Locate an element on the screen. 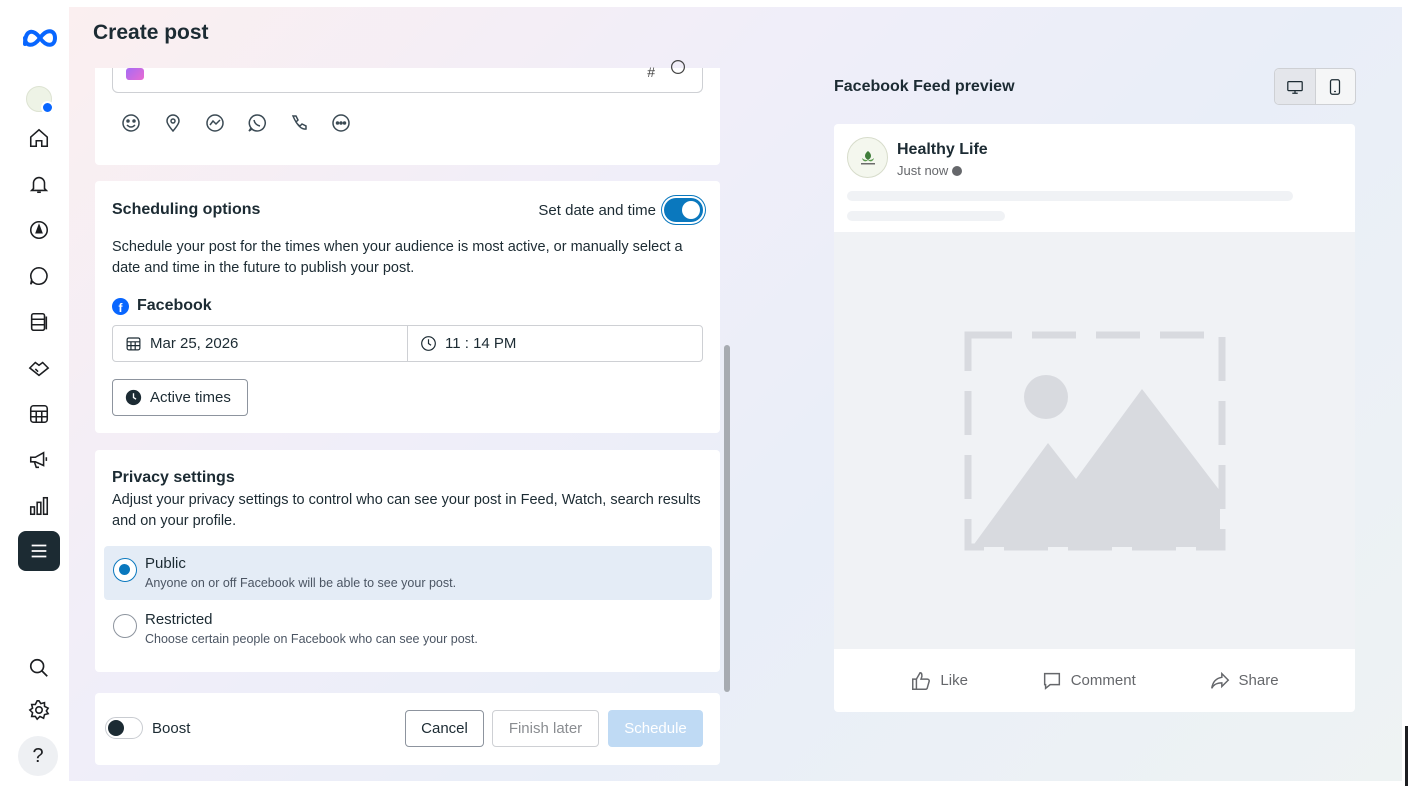 Image resolution: width=1418 pixels, height=790 pixels. time-field: 11 : 14 PM is located at coordinates (554, 343).